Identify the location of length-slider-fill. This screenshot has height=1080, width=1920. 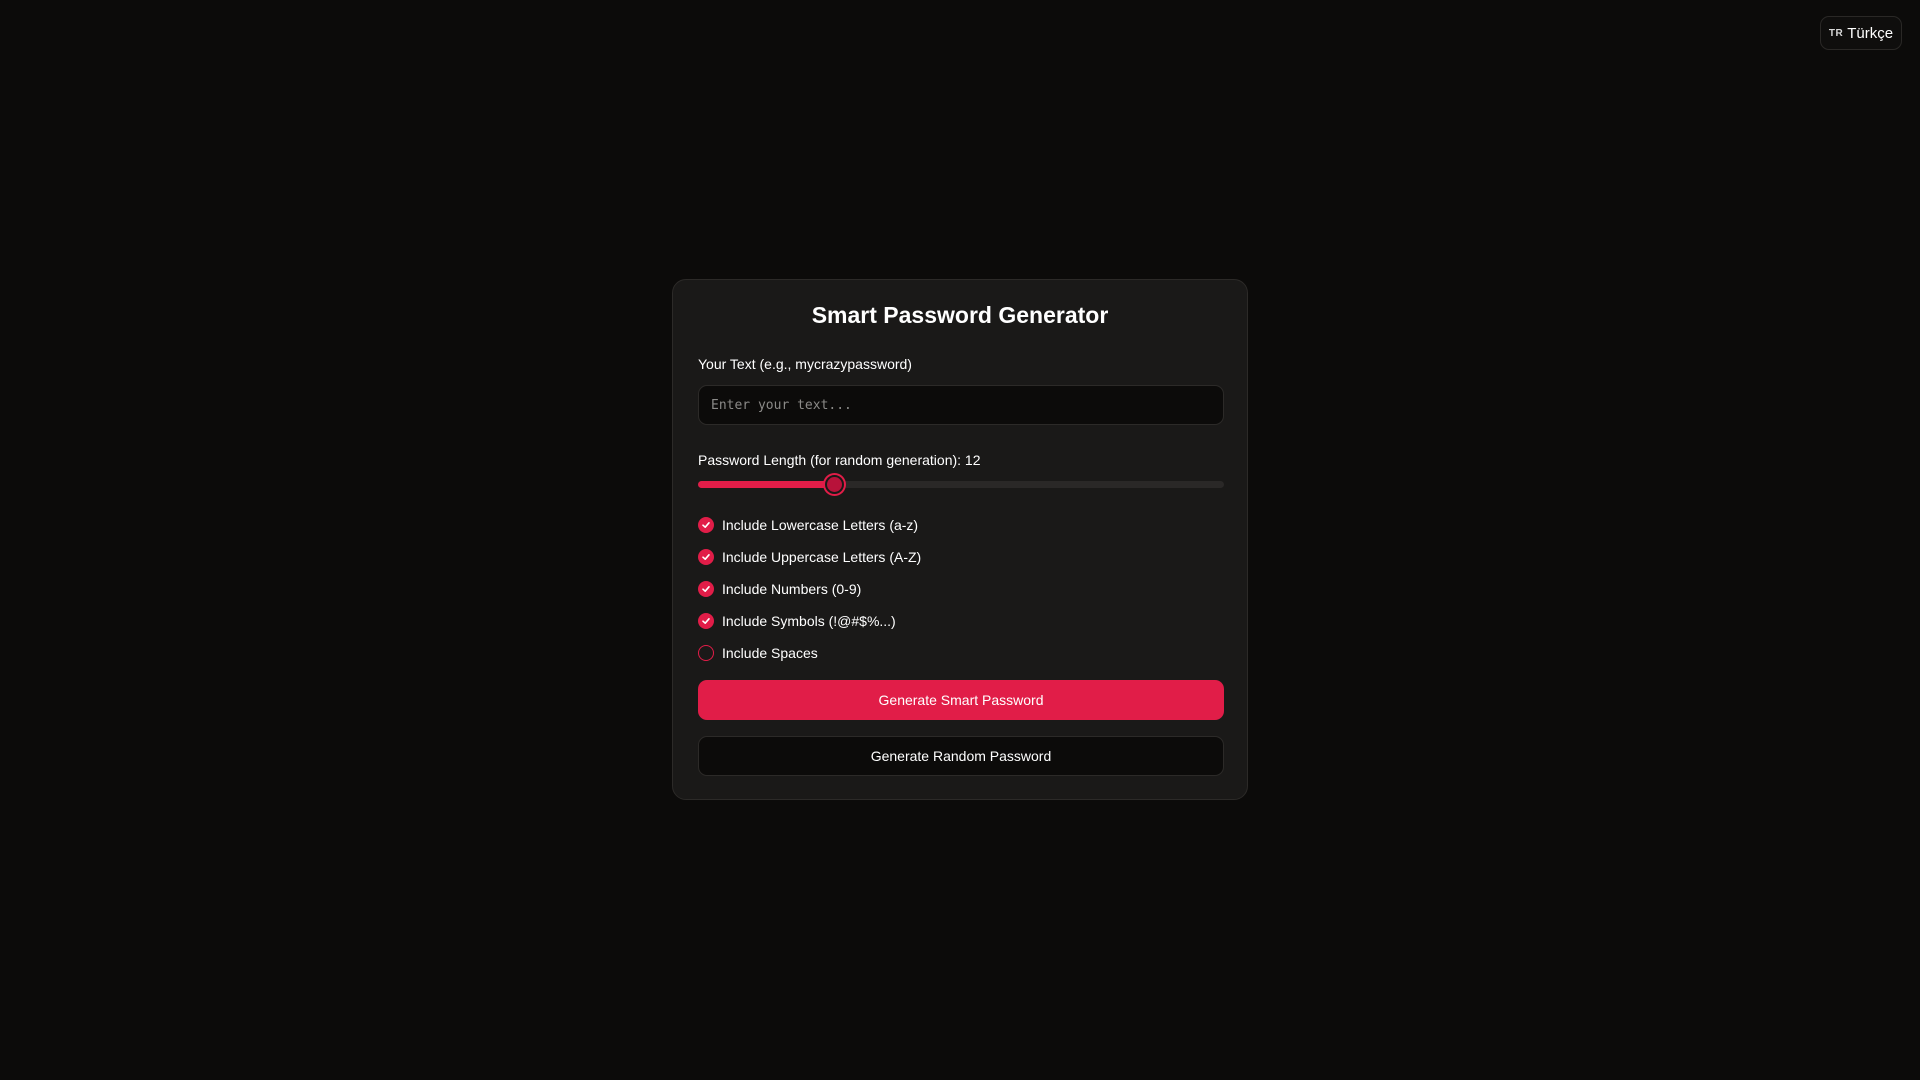
(766, 484).